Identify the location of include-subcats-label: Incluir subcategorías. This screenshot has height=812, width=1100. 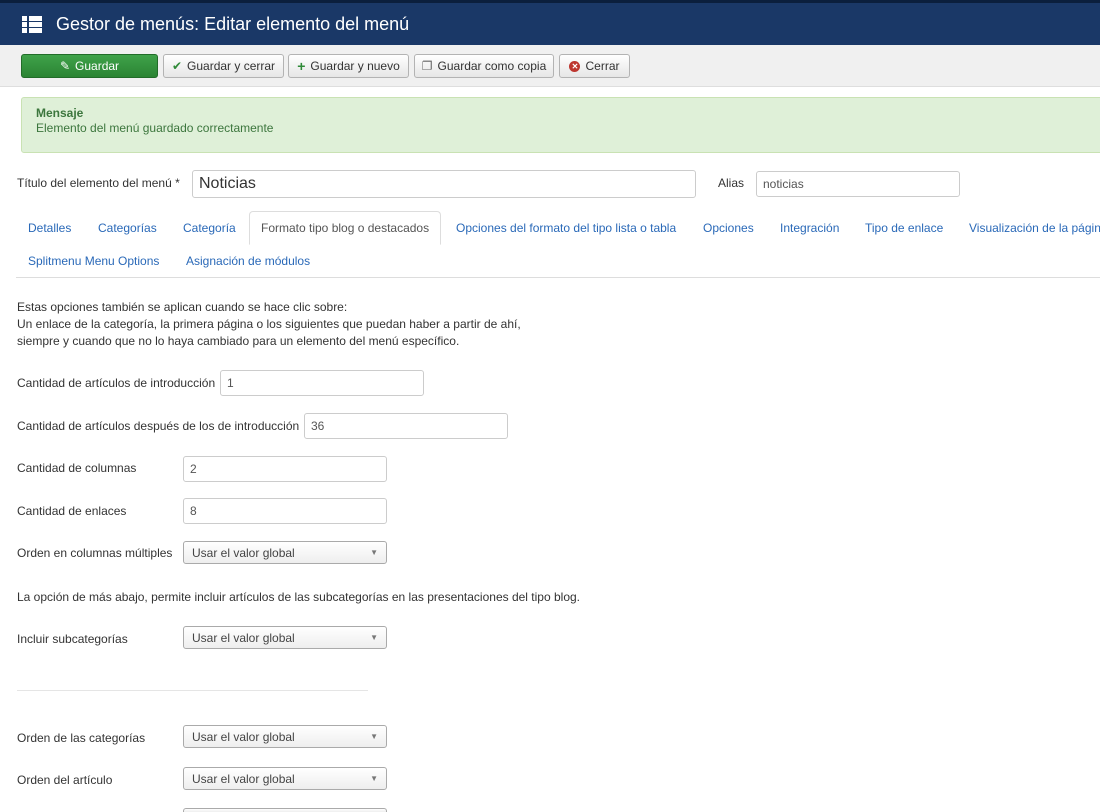
(72, 639).